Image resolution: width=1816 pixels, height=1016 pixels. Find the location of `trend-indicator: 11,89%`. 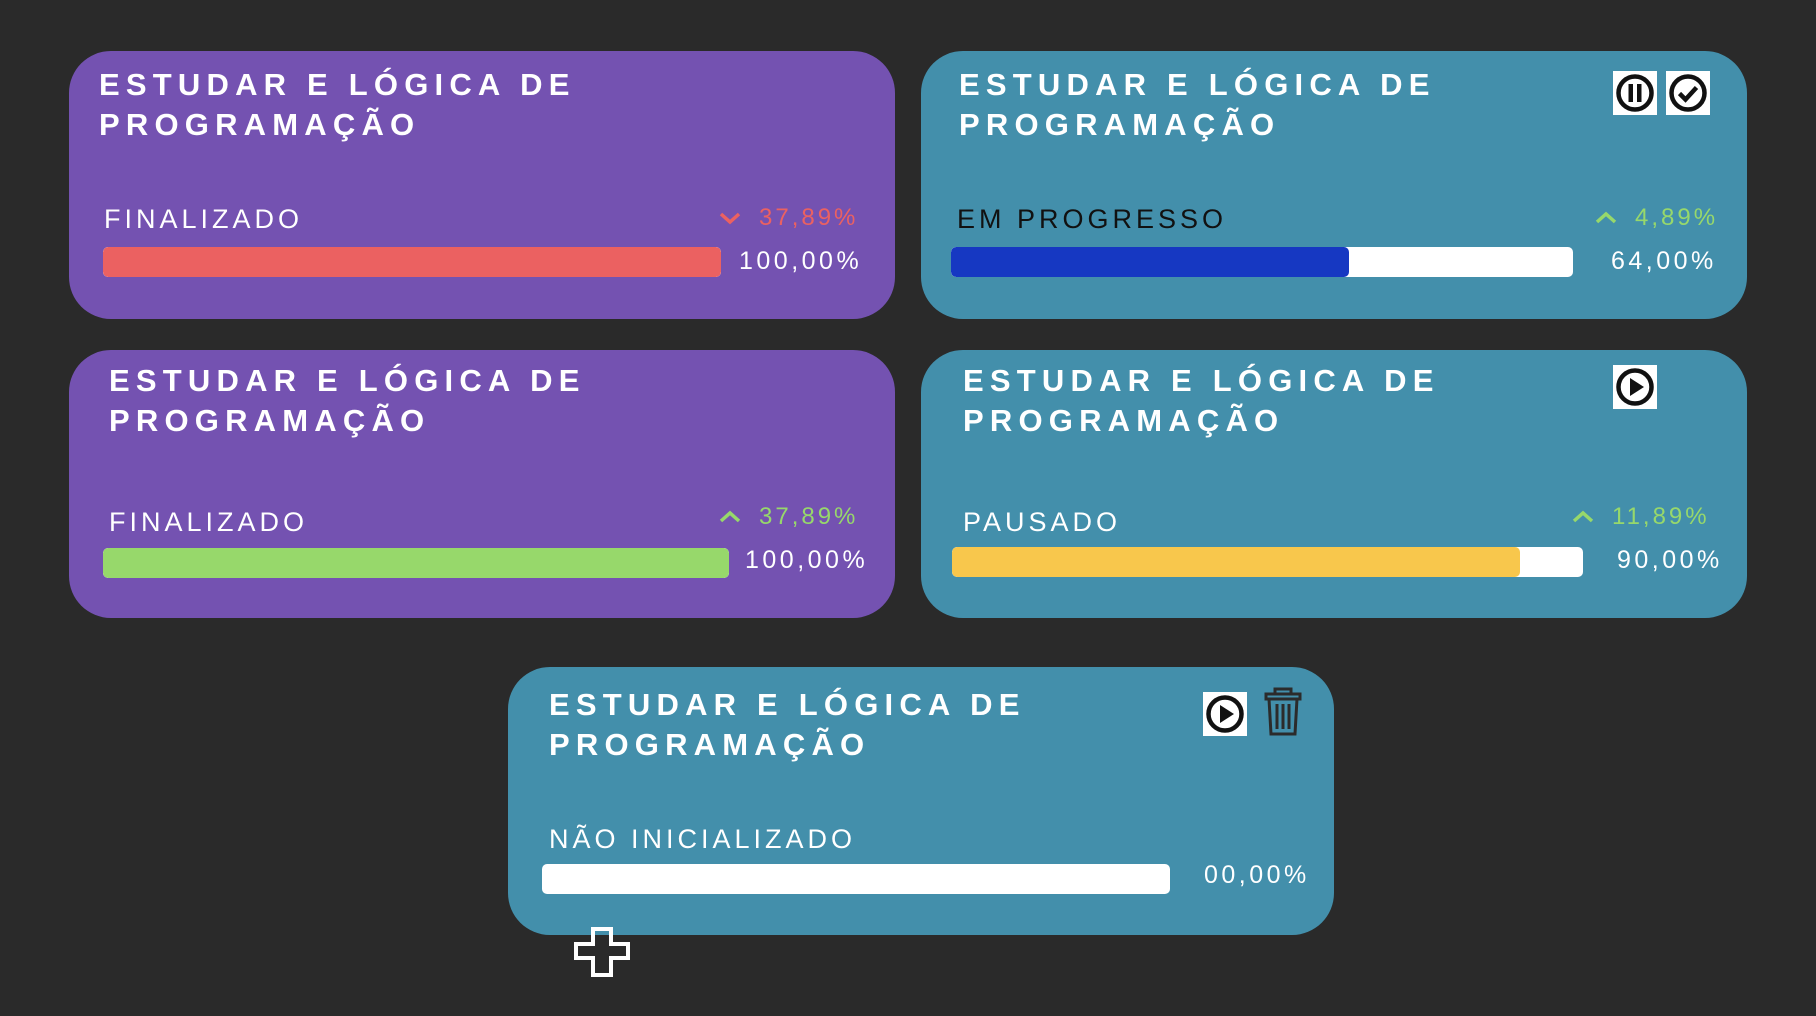

trend-indicator: 11,89% is located at coordinates (1641, 517).